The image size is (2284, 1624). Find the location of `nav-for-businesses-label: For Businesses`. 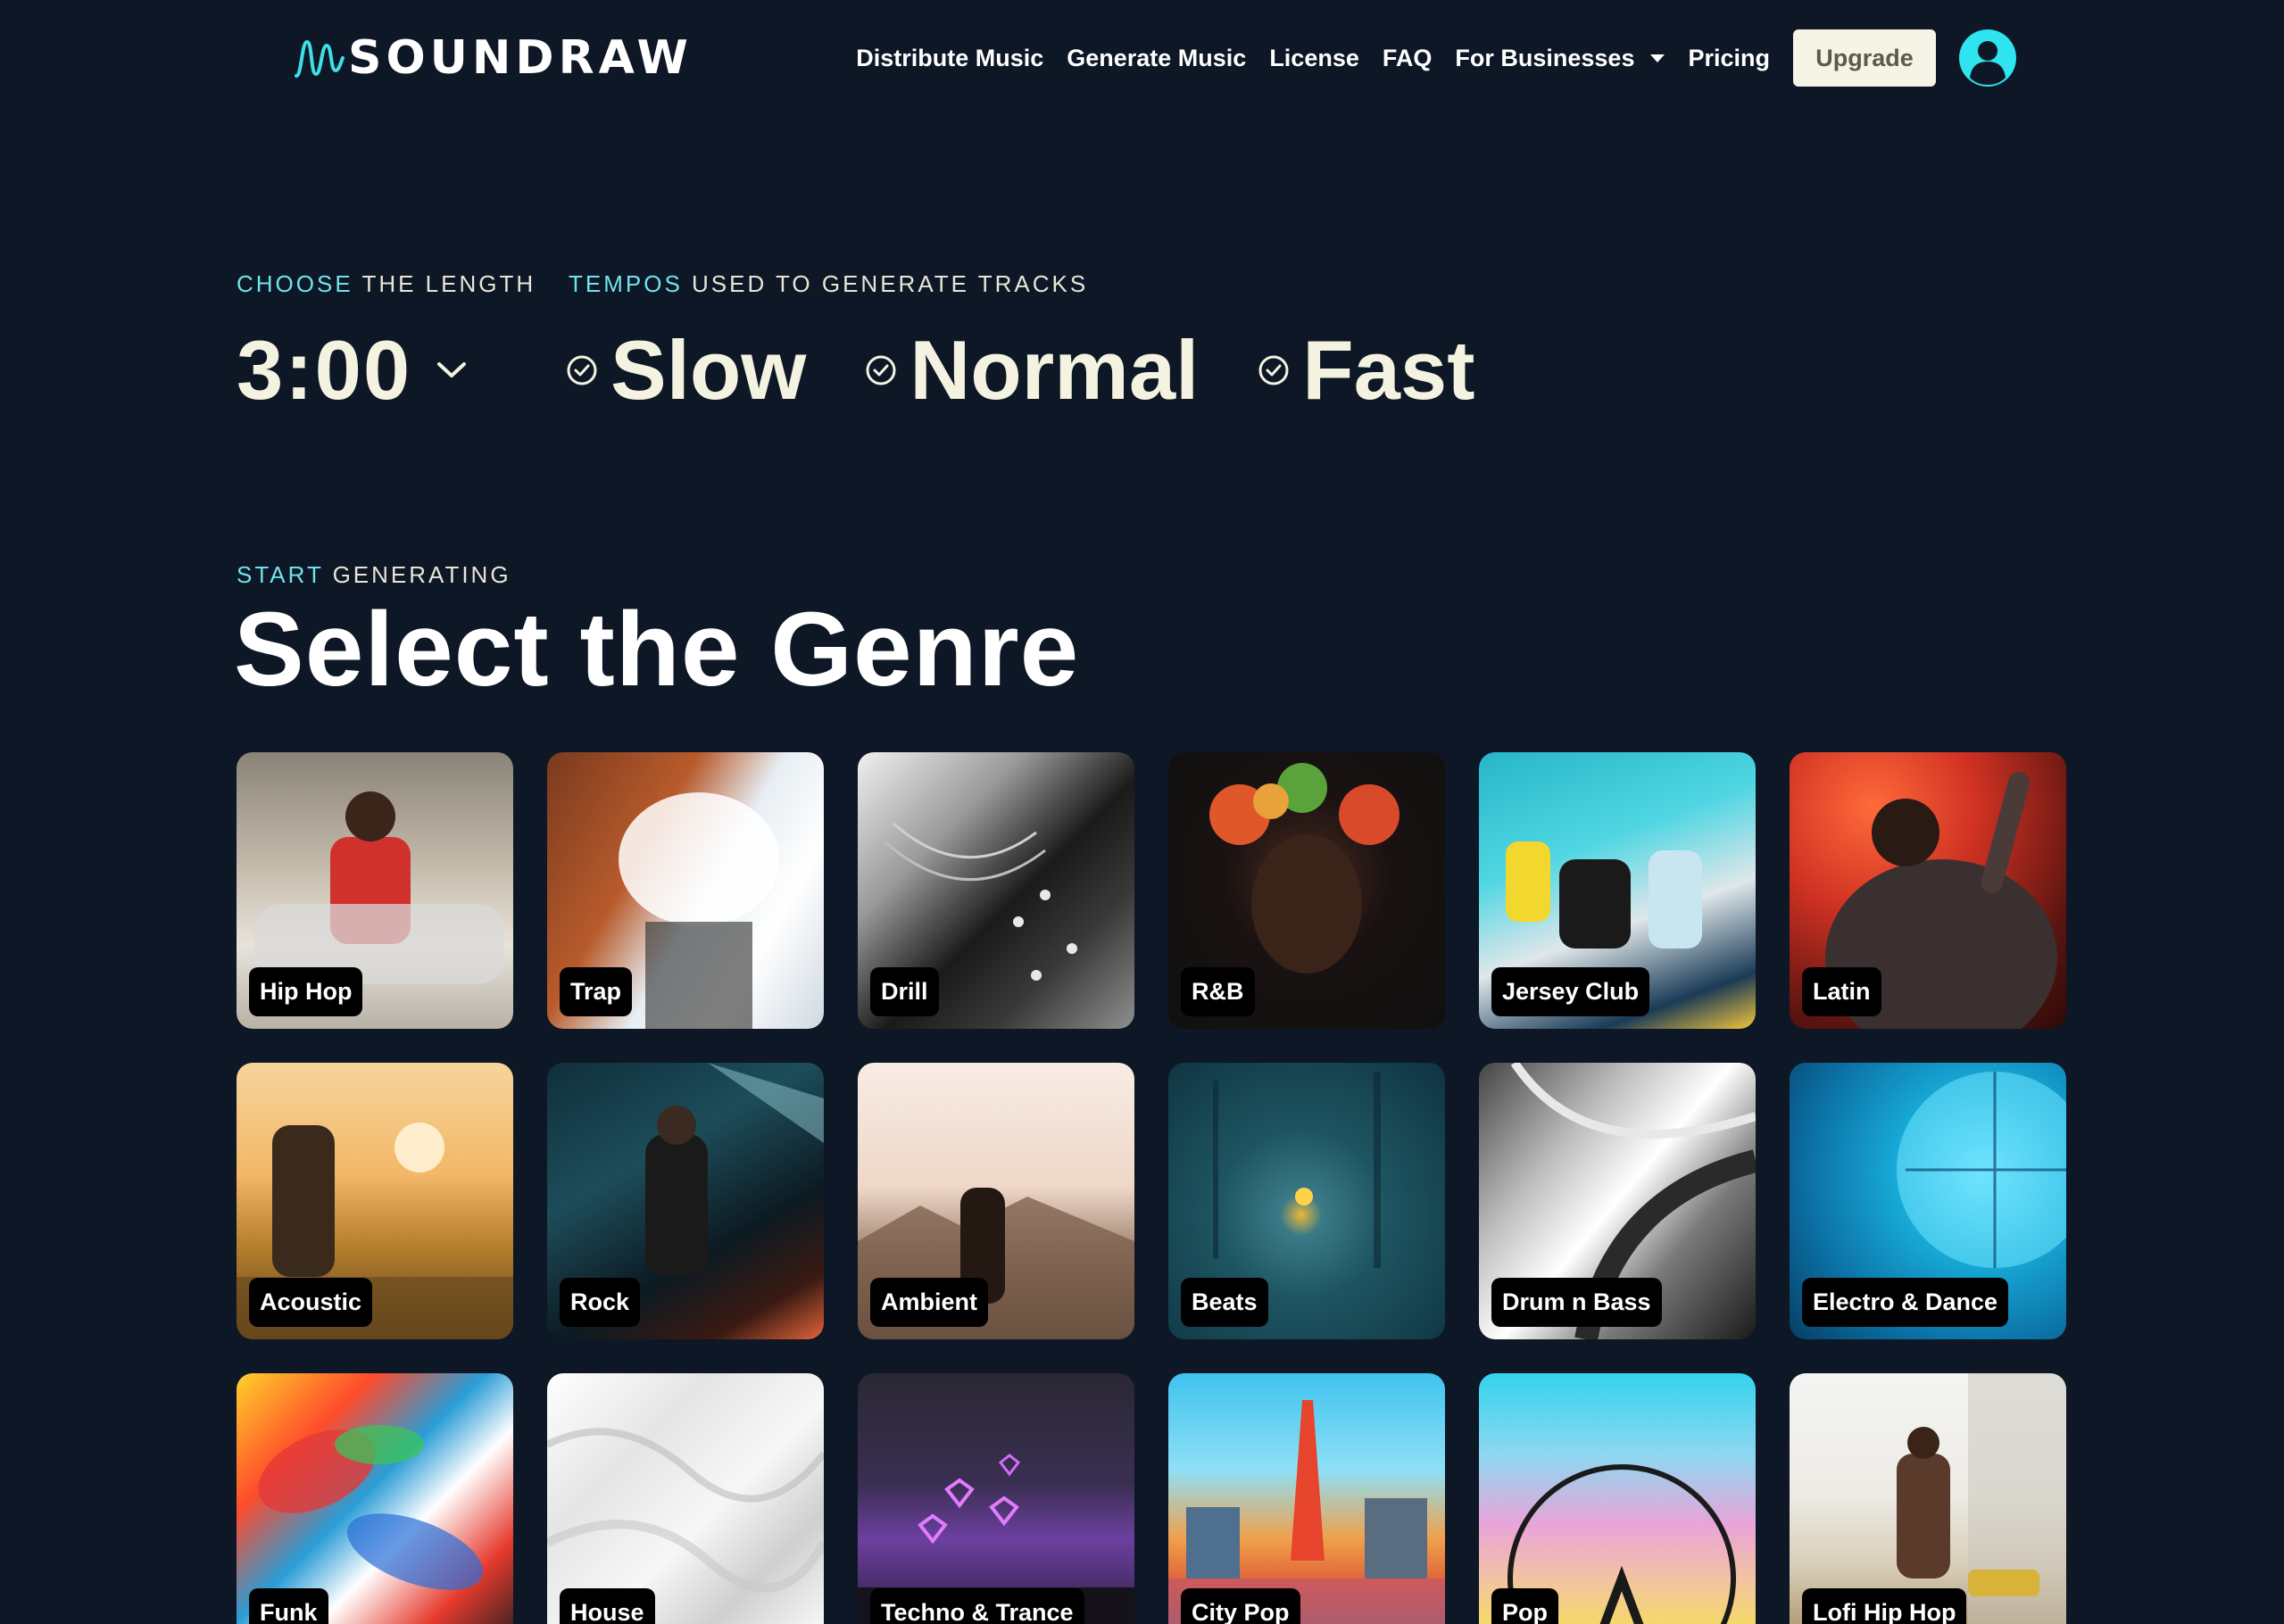

nav-for-businesses-label: For Businesses is located at coordinates (1545, 58).